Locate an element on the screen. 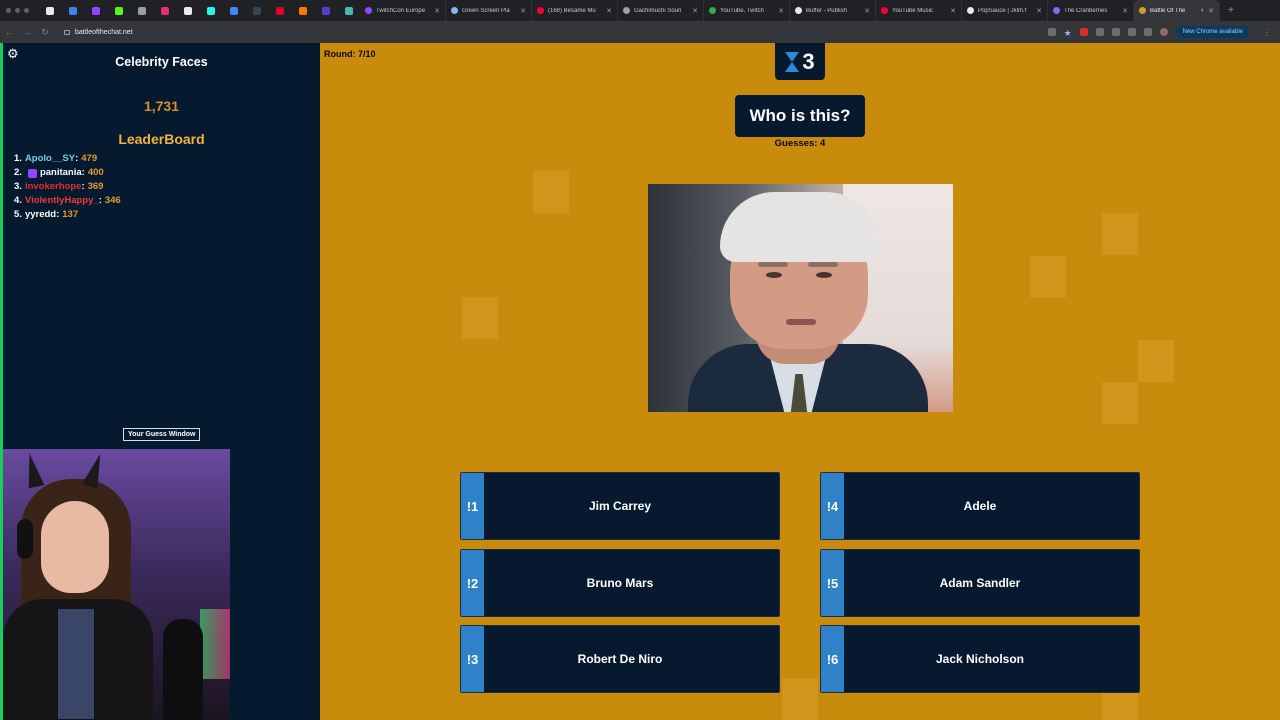  pinned-tab-threads-icon is located at coordinates (187, 10).